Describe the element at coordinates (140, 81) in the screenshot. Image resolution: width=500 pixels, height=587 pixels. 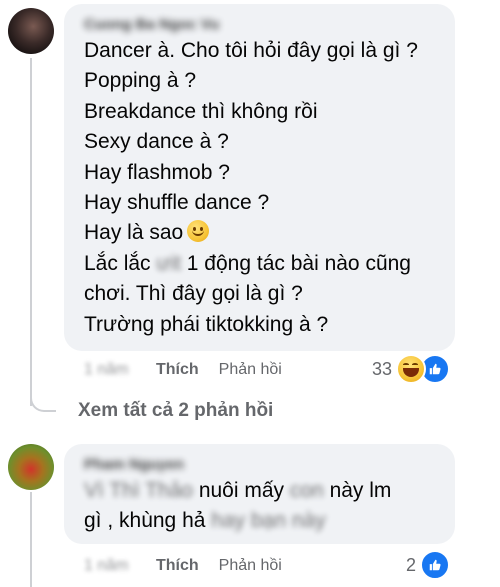
I see `comment-line: Popping à ?` at that location.